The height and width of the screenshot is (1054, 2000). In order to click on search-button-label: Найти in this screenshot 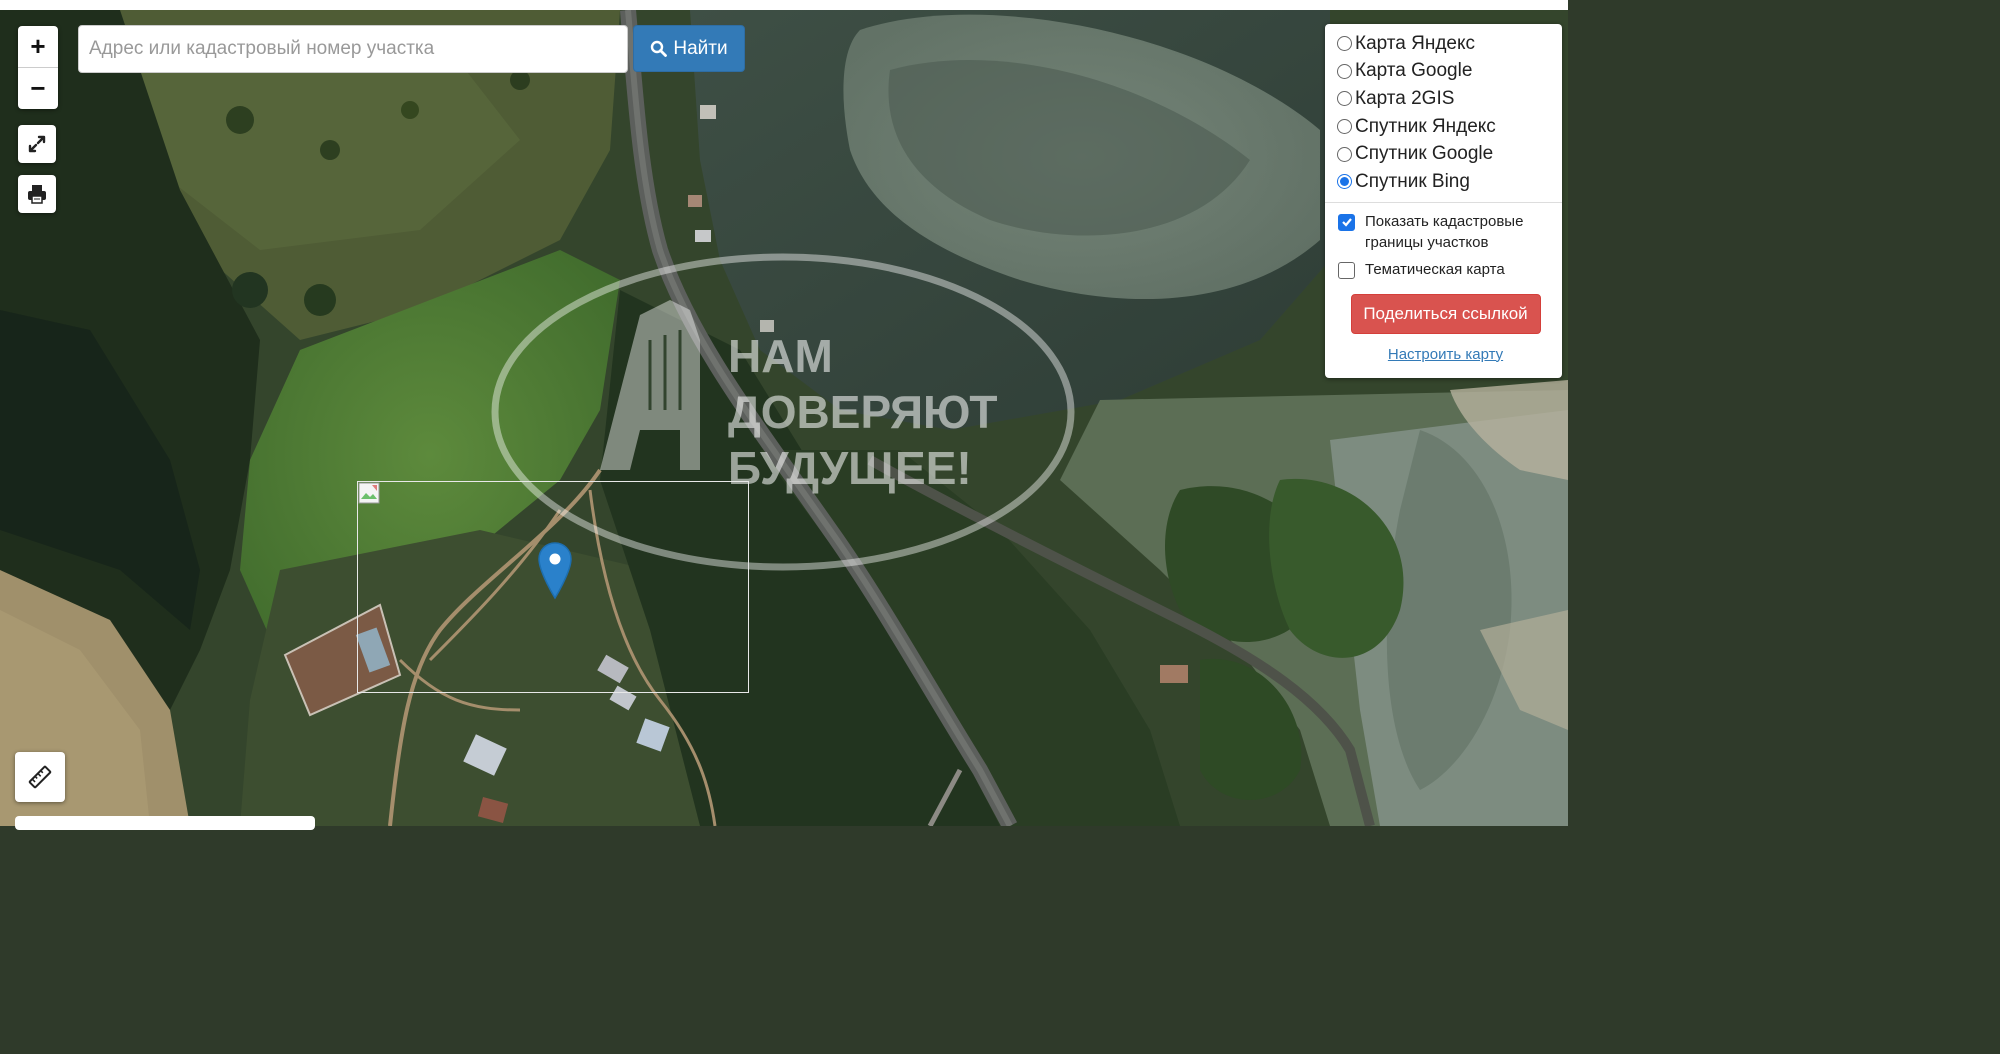, I will do `click(700, 48)`.